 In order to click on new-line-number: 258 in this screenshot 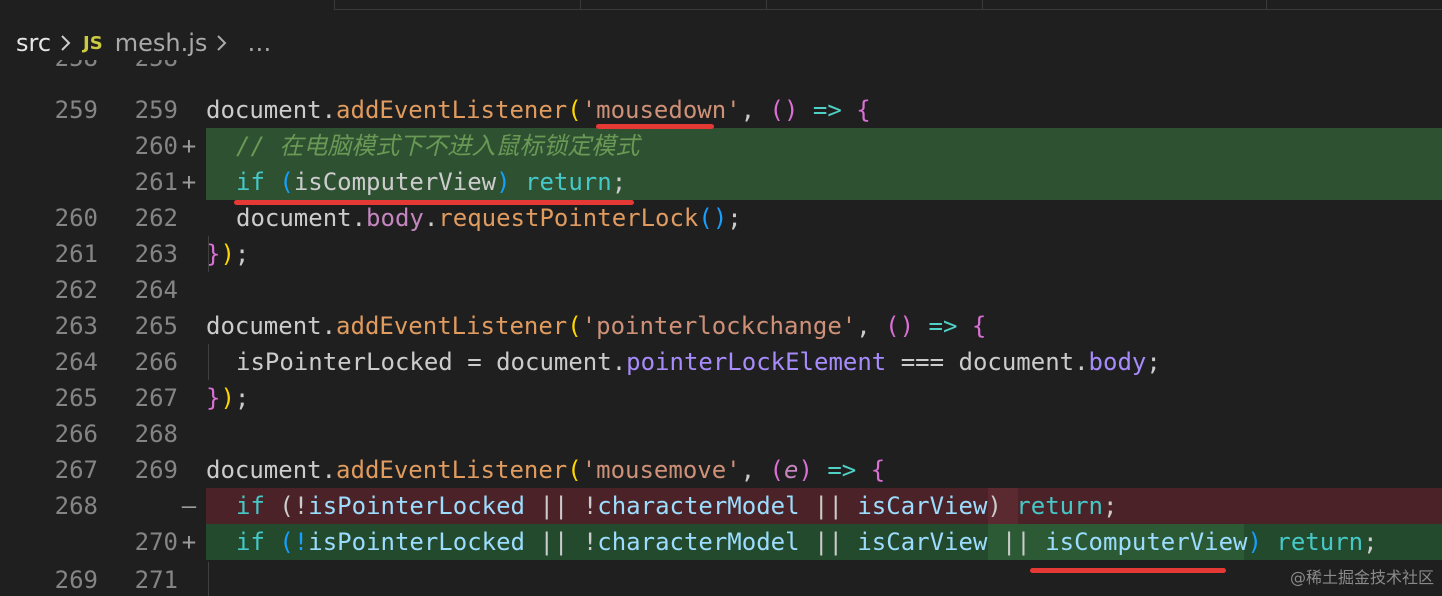, I will do `click(149, 68)`.